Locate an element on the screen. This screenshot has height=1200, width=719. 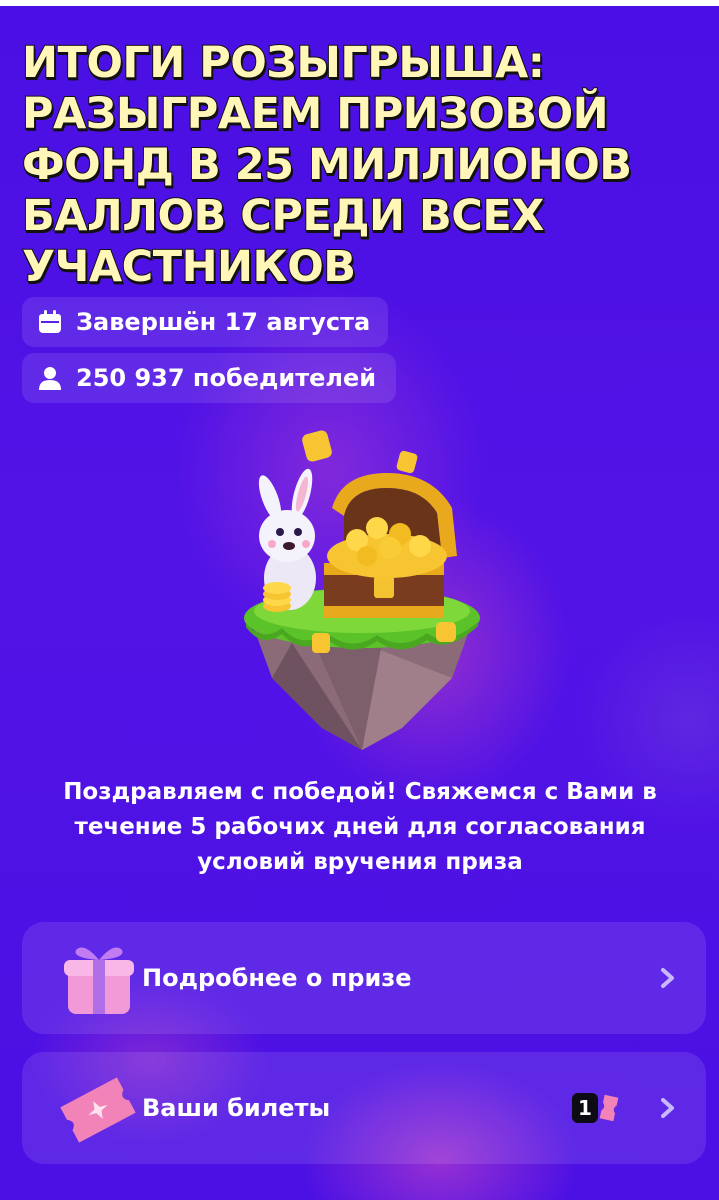
winners-chip: 250 937 победителей is located at coordinates (209, 378).